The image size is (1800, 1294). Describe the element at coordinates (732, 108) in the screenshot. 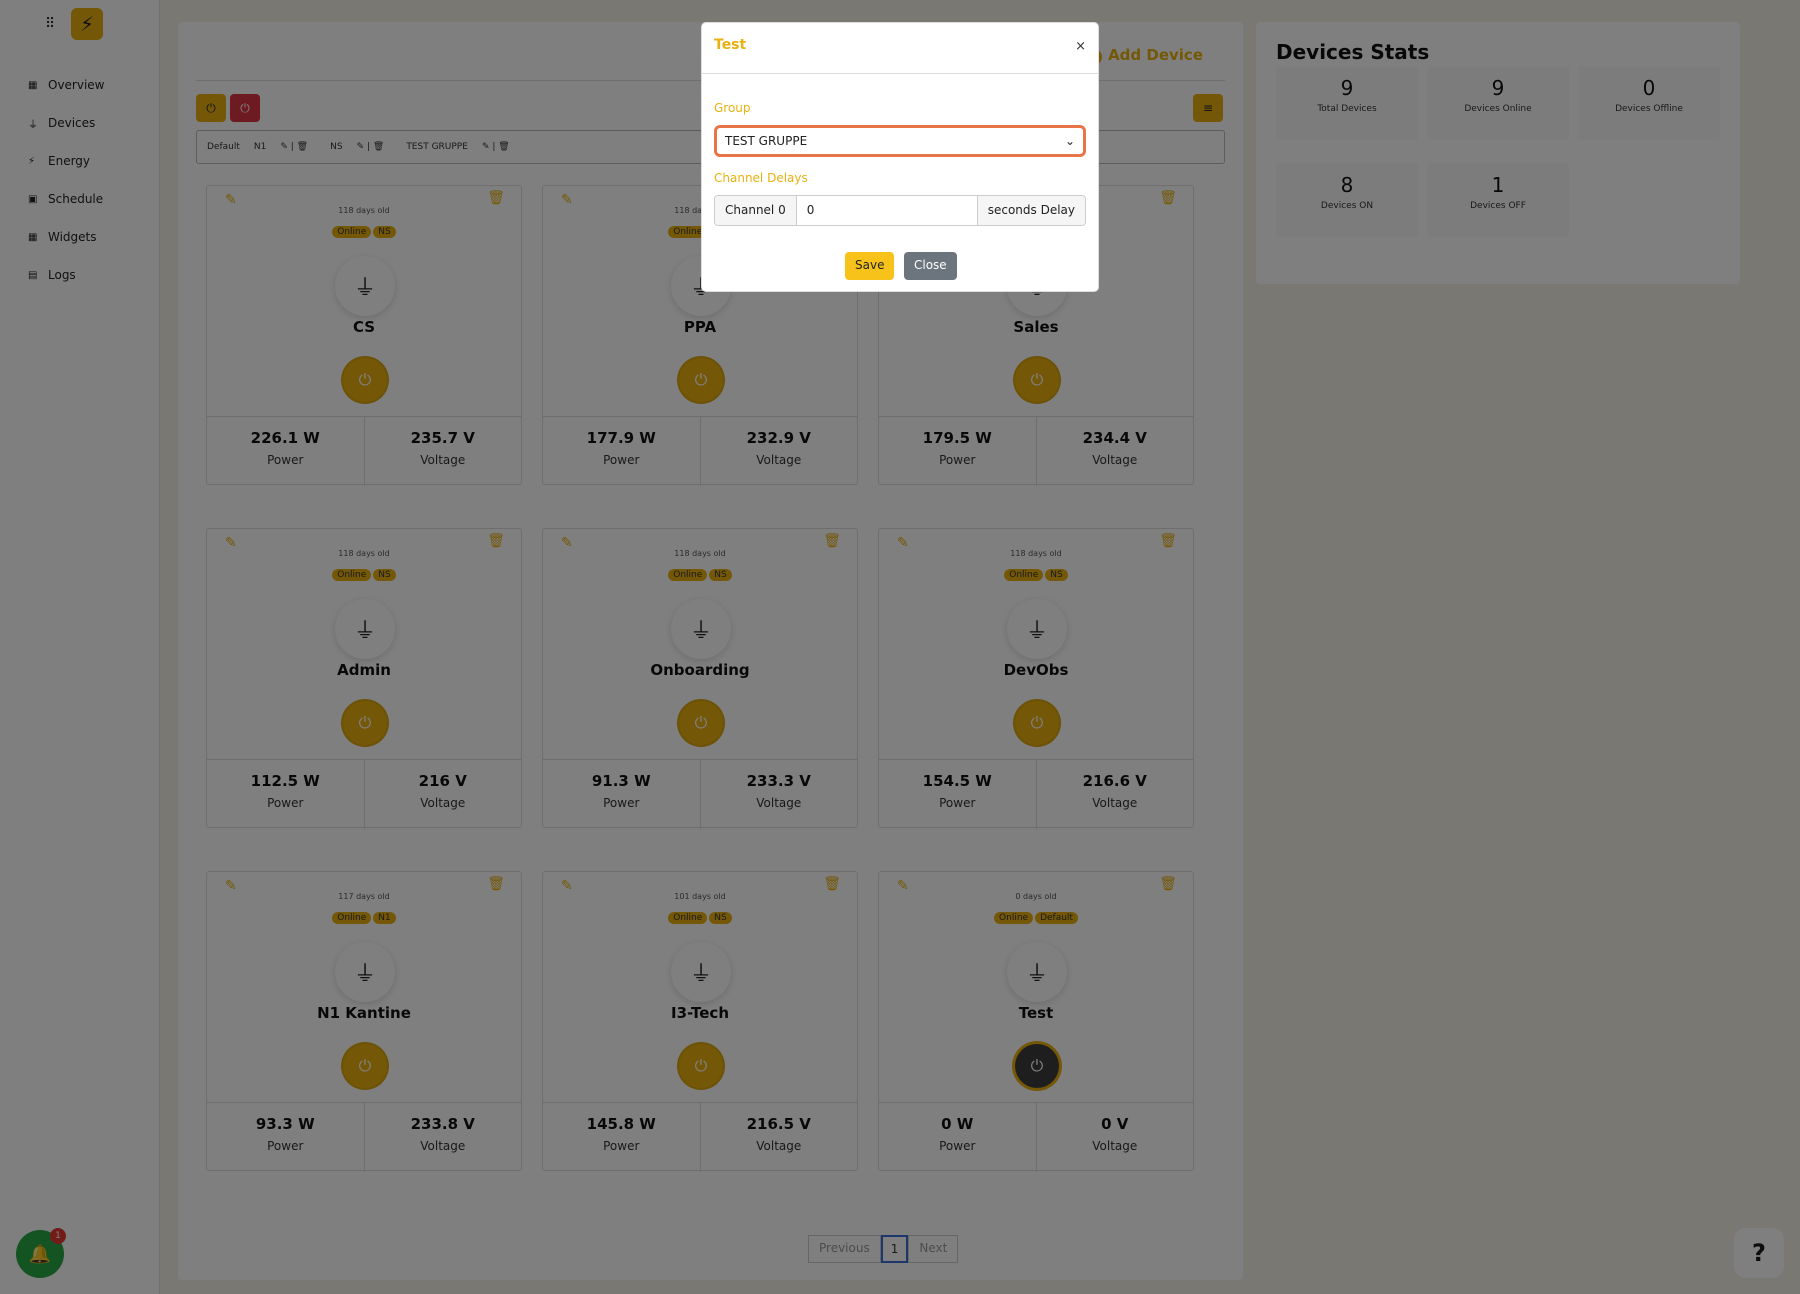

I see `group-label: Group` at that location.